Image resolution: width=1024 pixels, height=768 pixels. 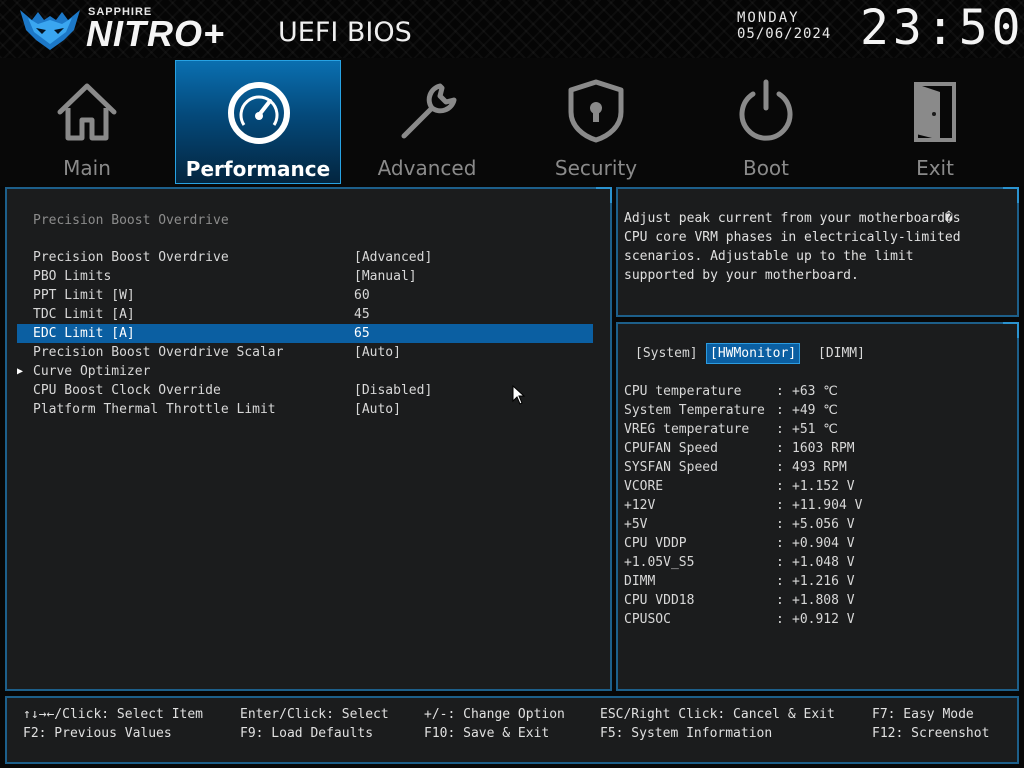 I want to click on tab-exit: Exit, so click(x=935, y=122).